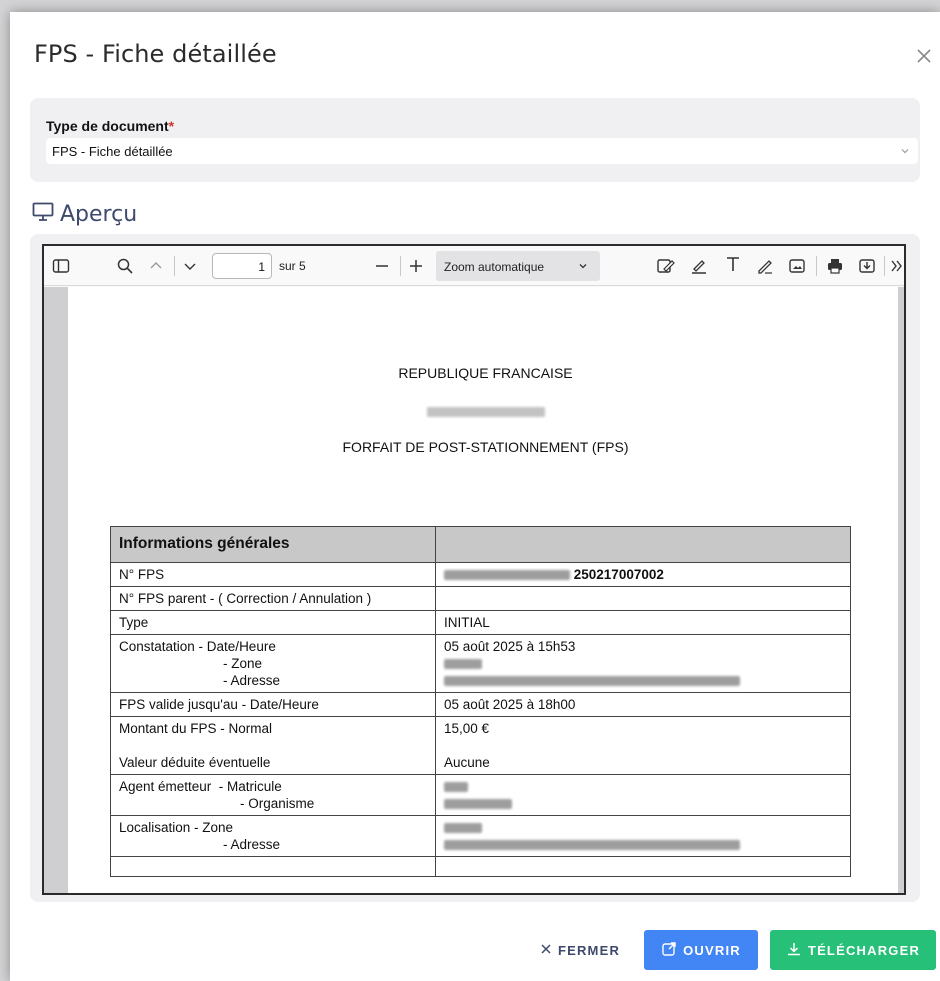 The width and height of the screenshot is (940, 981). Describe the element at coordinates (643, 844) in the screenshot. I see `loc-adresse-value` at that location.